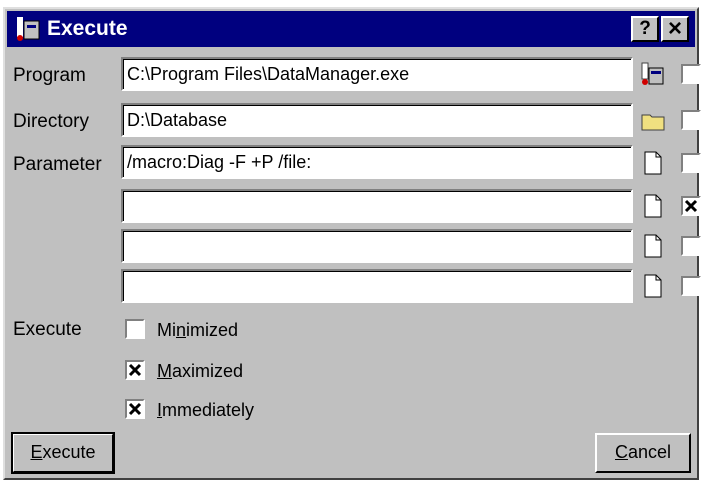  I want to click on minimized-checkbox, so click(135, 329).